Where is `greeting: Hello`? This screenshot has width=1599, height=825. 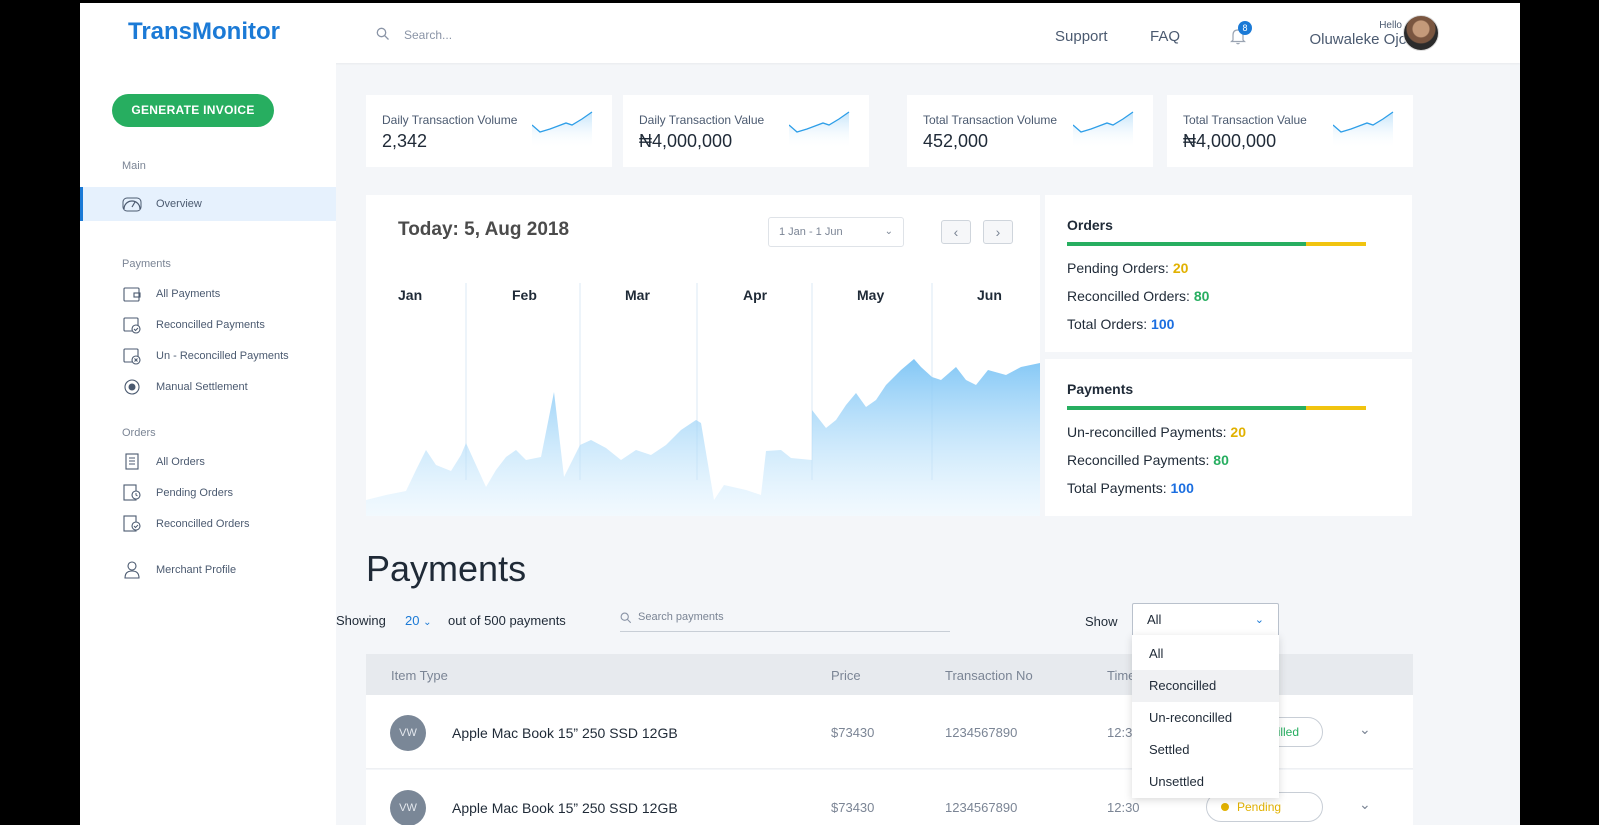 greeting: Hello is located at coordinates (1390, 25).